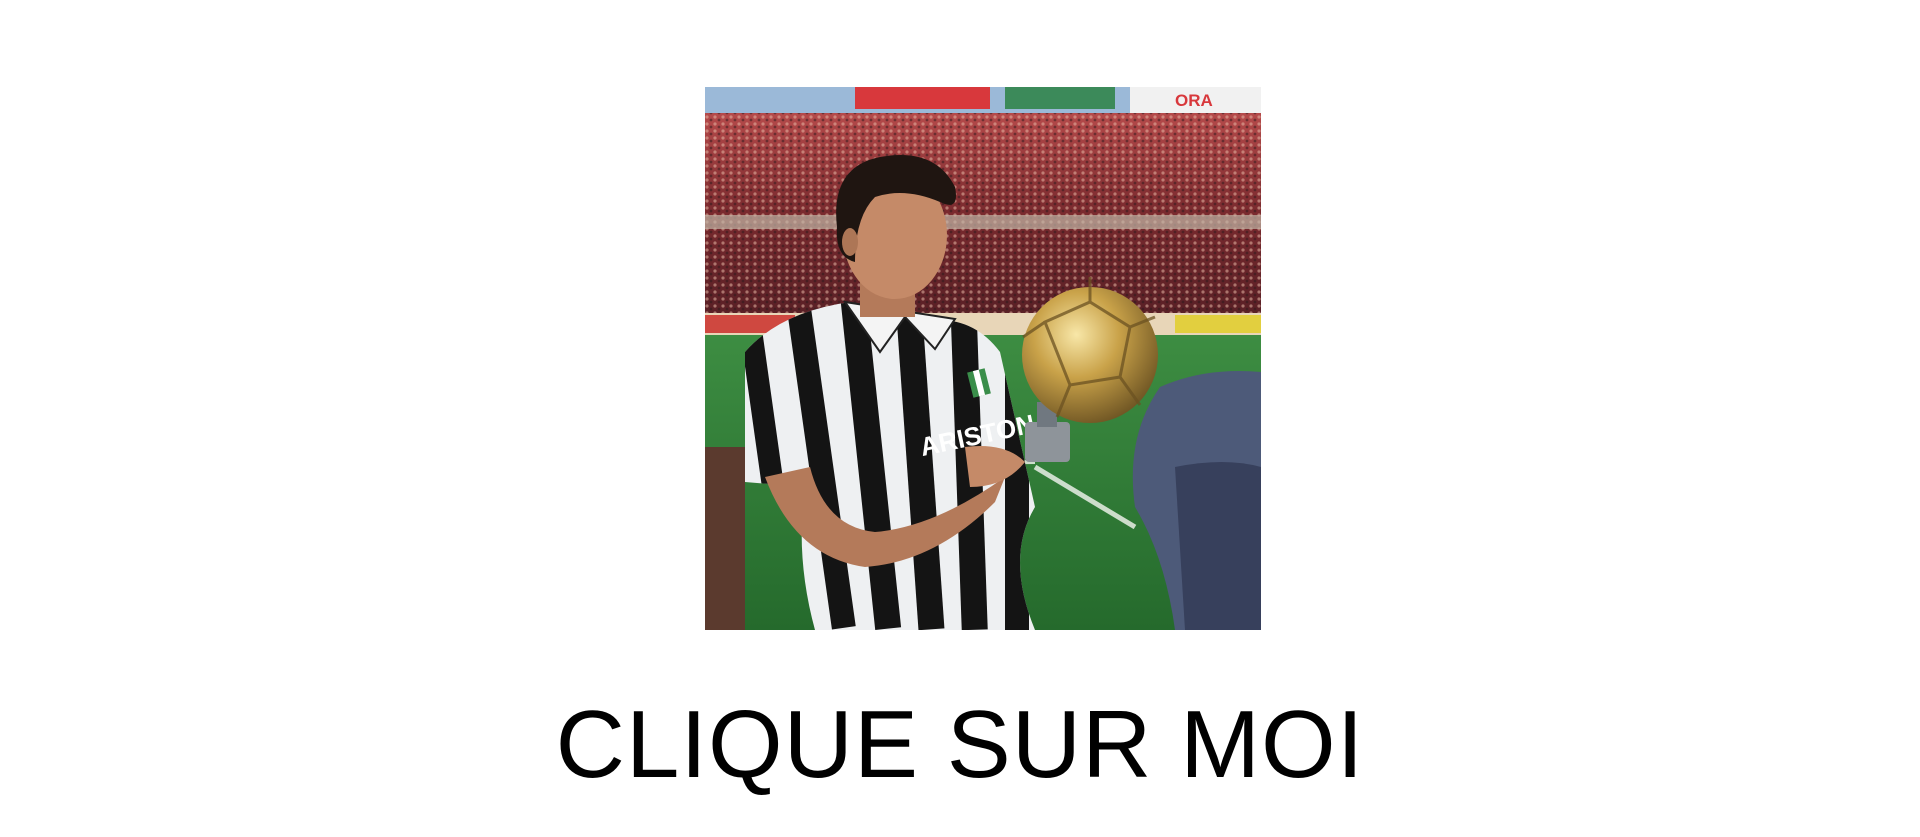  Describe the element at coordinates (960, 745) in the screenshot. I see `click-me-text: CLIQUE SUR MOI` at that location.